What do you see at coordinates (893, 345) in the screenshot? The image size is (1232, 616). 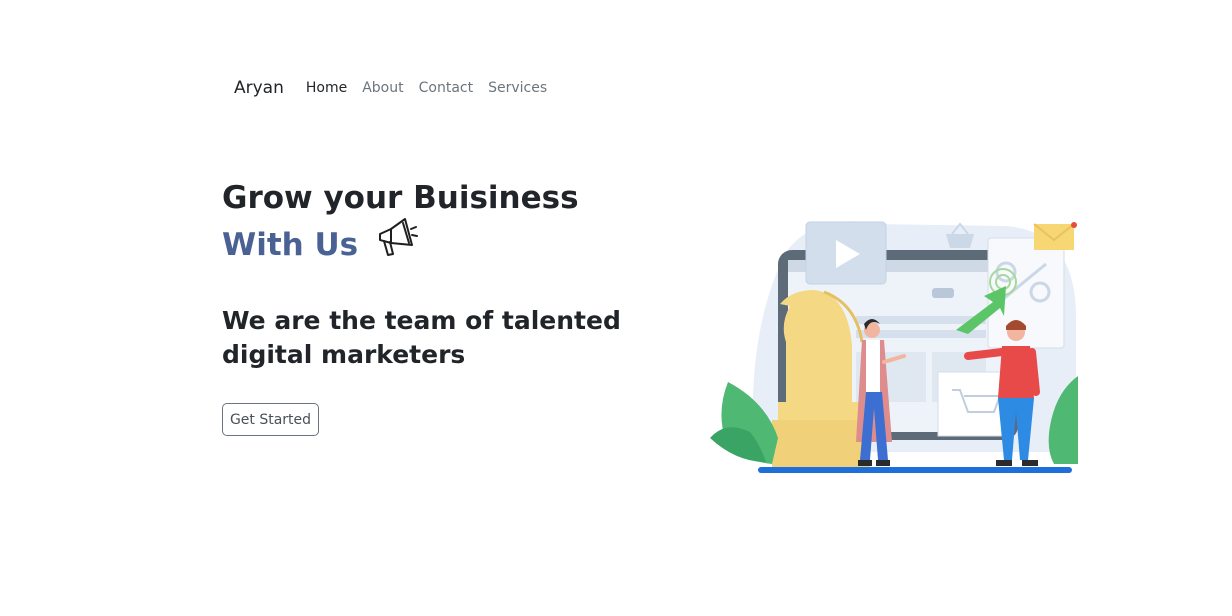 I see `marketing-illustration` at bounding box center [893, 345].